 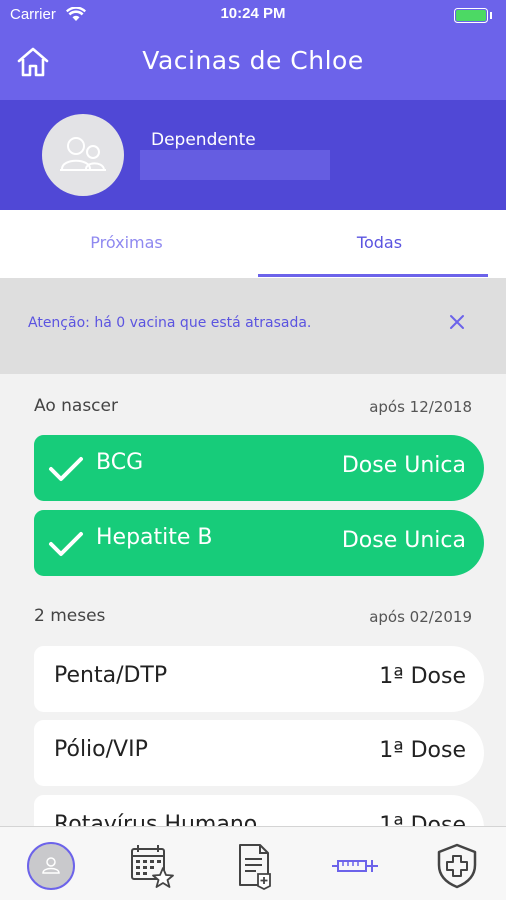 I want to click on section-date: após 02/2019, so click(x=420, y=617).